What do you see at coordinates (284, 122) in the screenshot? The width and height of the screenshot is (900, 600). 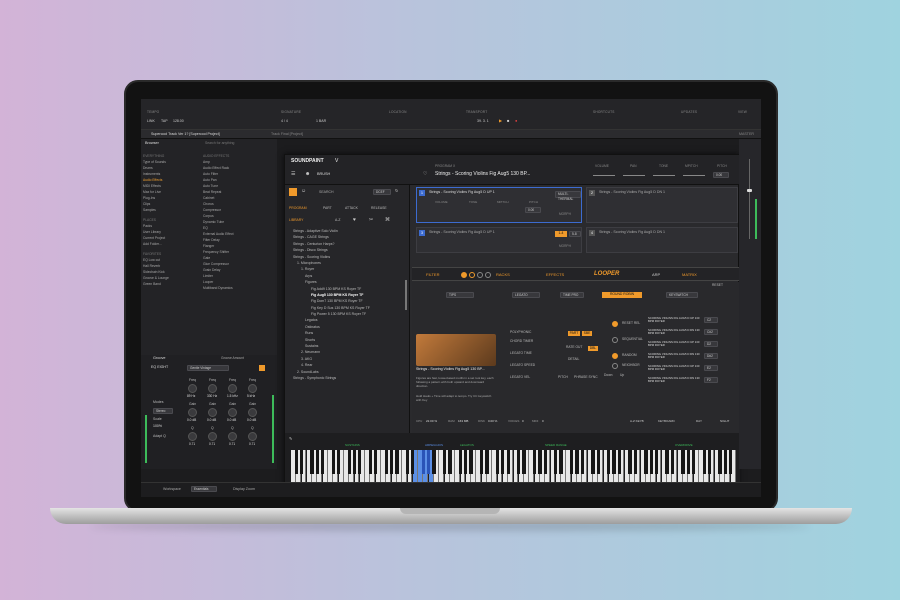 I see `signature-field: 4 / 4` at bounding box center [284, 122].